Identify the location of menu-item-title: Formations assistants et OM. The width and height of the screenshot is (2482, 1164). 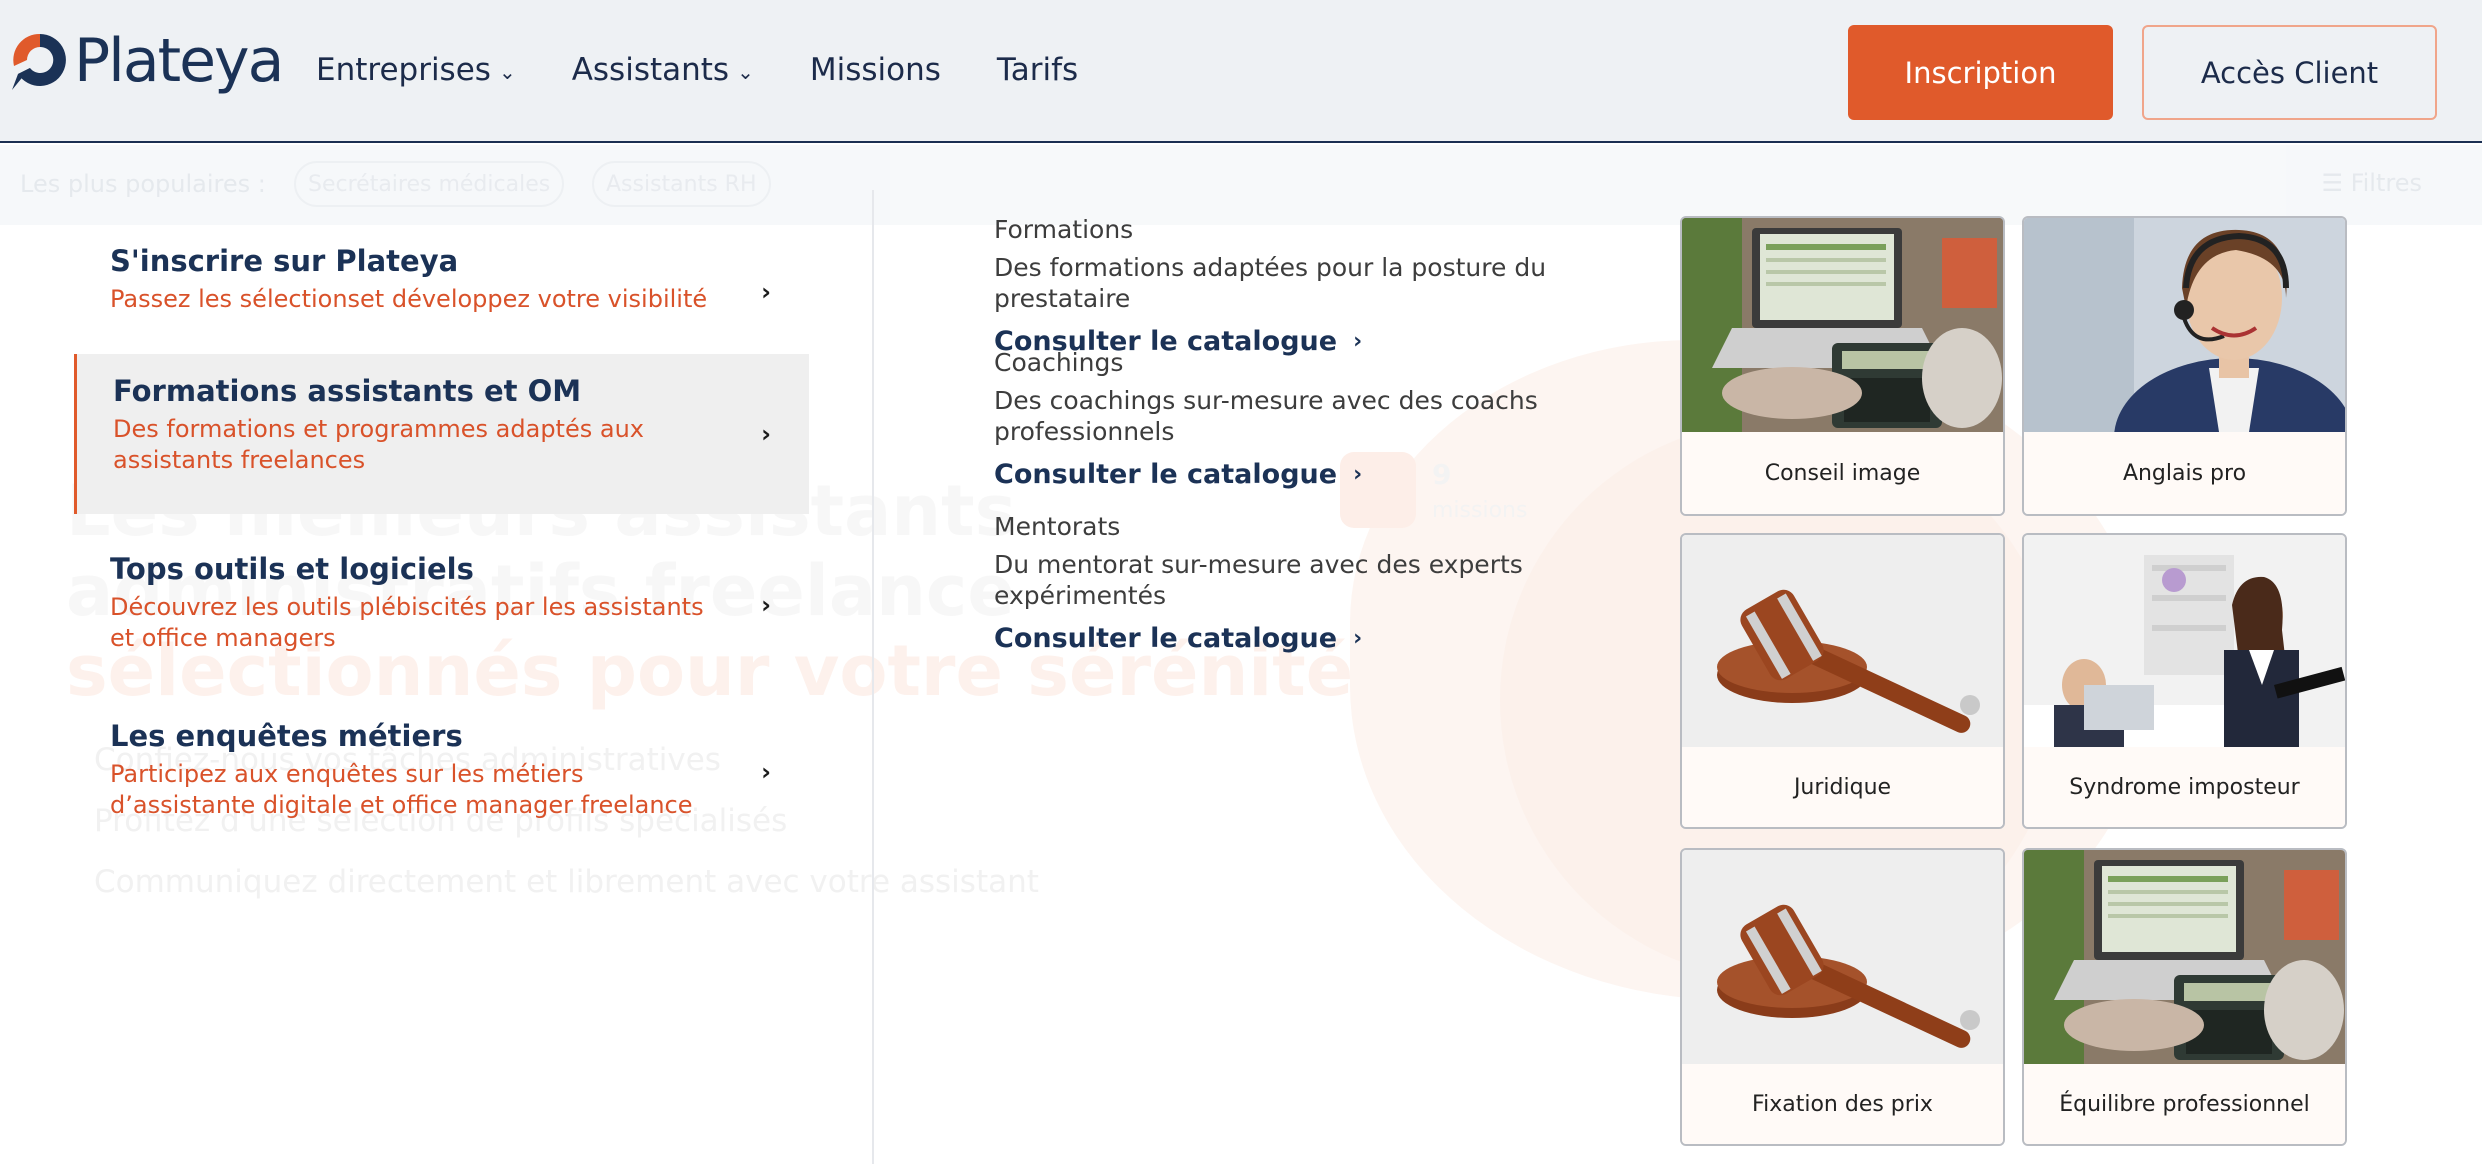
(347, 391).